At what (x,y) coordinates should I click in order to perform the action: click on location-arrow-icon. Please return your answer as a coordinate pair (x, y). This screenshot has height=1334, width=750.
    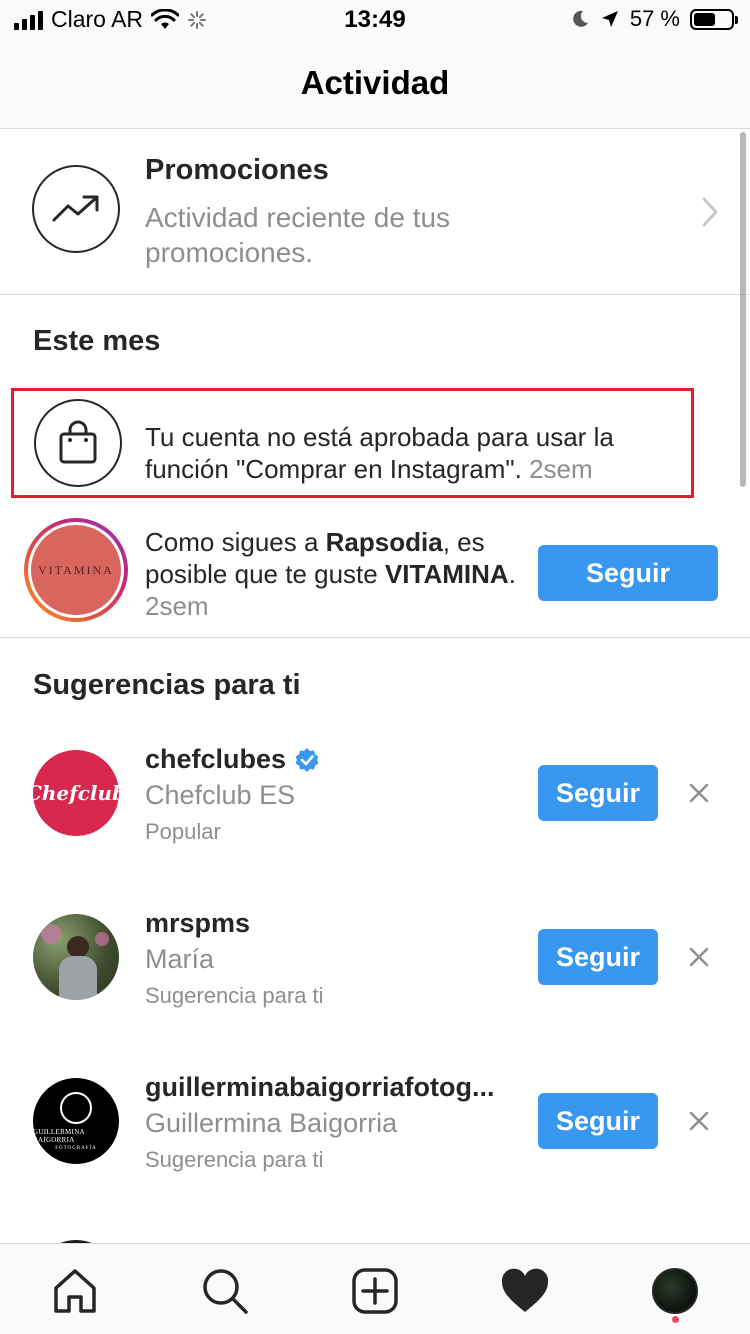
    Looking at the image, I should click on (609, 19).